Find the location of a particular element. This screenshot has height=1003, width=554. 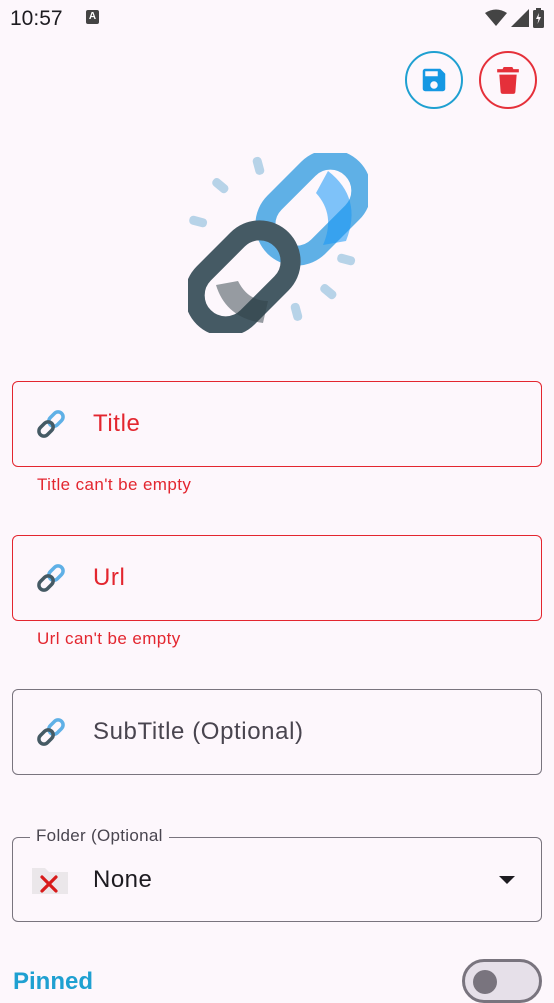

title-error-text: Title can't be empty is located at coordinates (114, 484).